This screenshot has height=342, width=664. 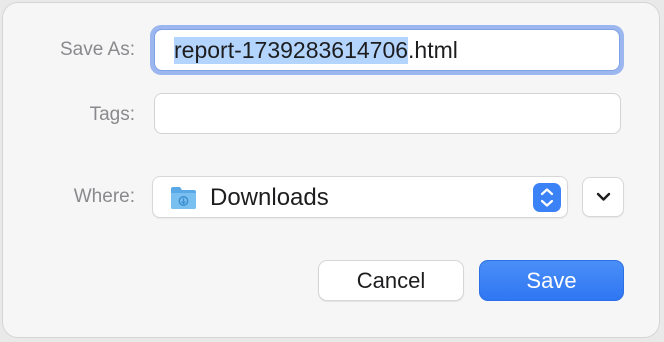 What do you see at coordinates (391, 280) in the screenshot?
I see `cancel-button: Cancel` at bounding box center [391, 280].